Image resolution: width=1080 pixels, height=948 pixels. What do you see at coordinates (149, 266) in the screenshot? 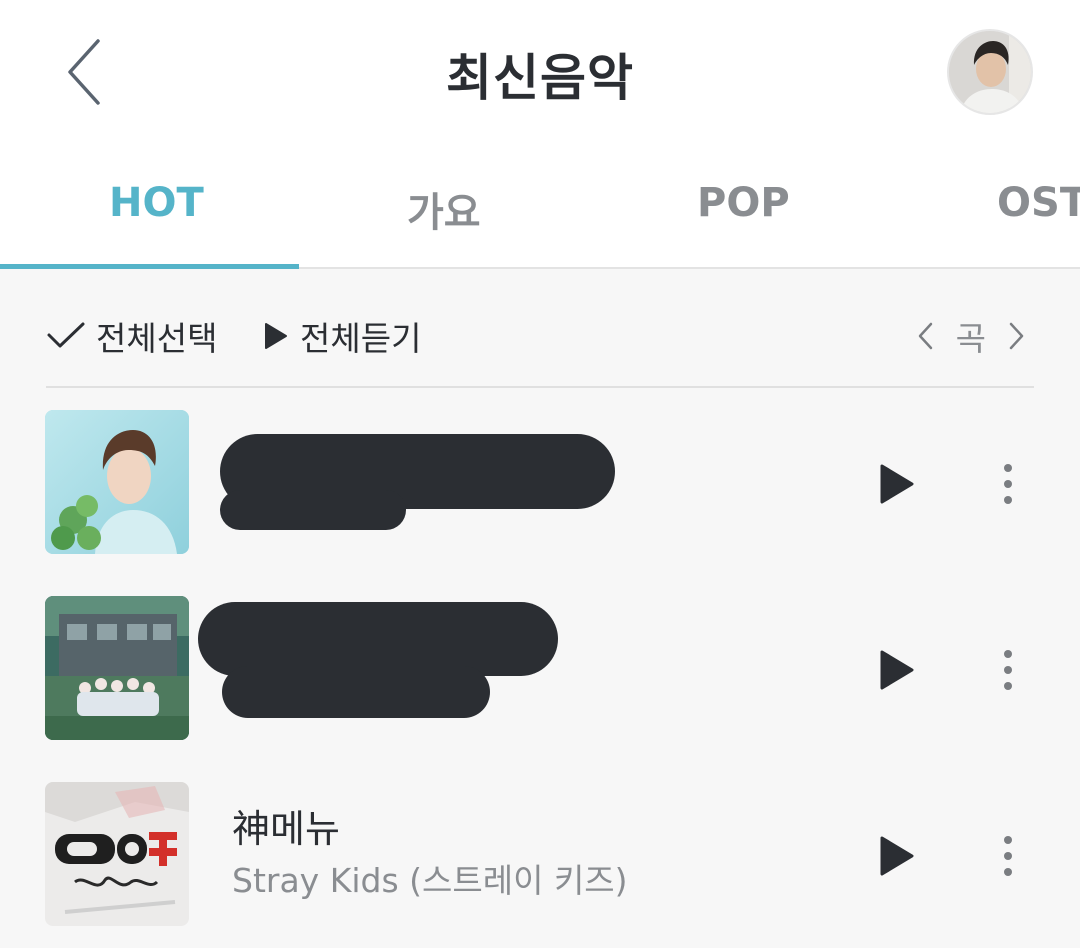
I see `active-tab-indicator` at bounding box center [149, 266].